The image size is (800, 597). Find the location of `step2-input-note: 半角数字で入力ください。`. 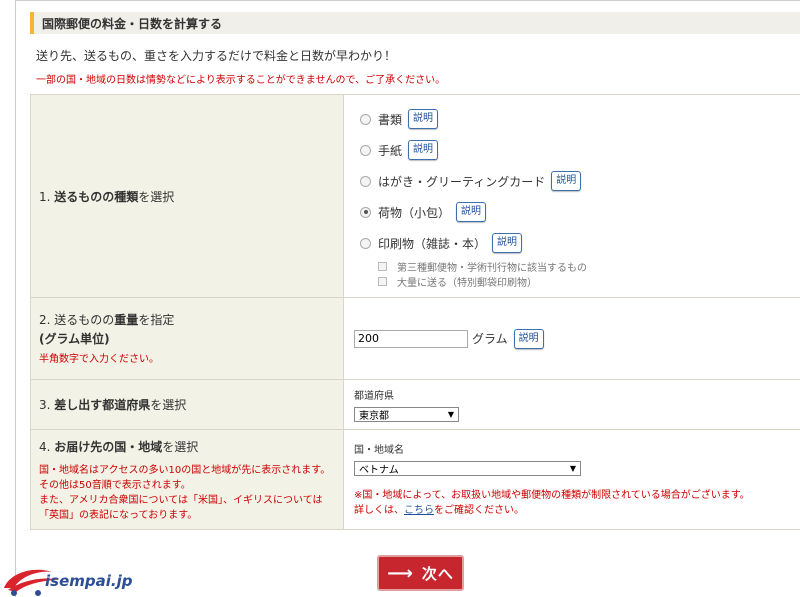

step2-input-note: 半角数字で入力ください。 is located at coordinates (99, 359).